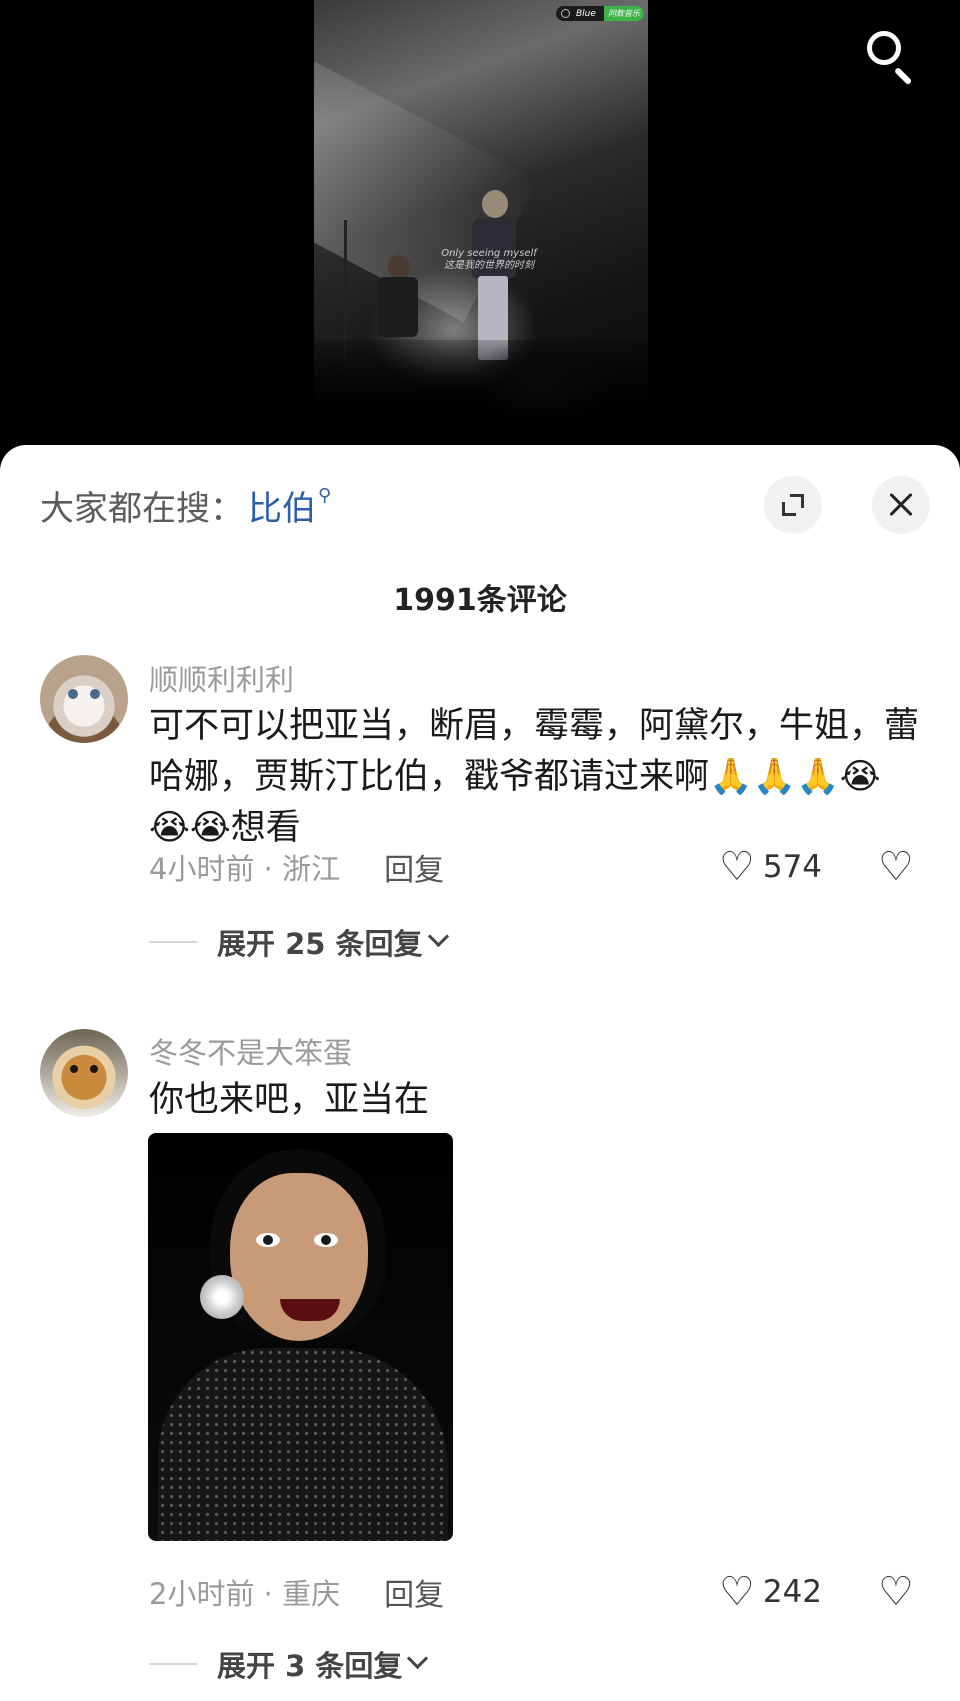 The width and height of the screenshot is (960, 1701). I want to click on expand-icon, so click(793, 505).